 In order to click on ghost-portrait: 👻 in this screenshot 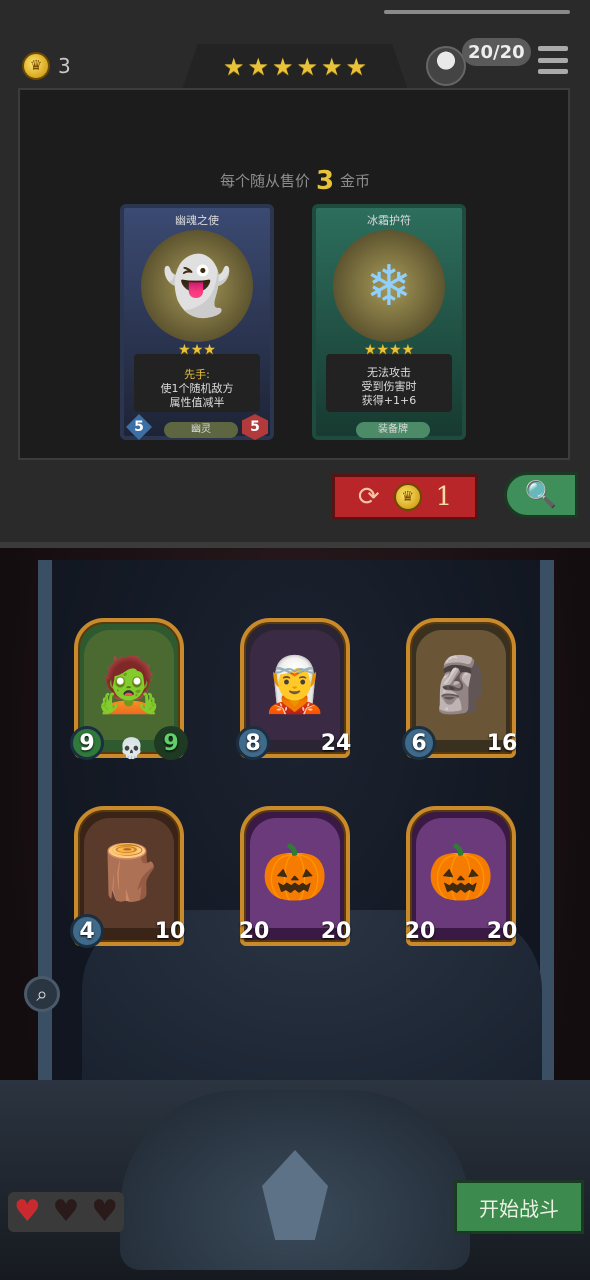, I will do `click(197, 286)`.